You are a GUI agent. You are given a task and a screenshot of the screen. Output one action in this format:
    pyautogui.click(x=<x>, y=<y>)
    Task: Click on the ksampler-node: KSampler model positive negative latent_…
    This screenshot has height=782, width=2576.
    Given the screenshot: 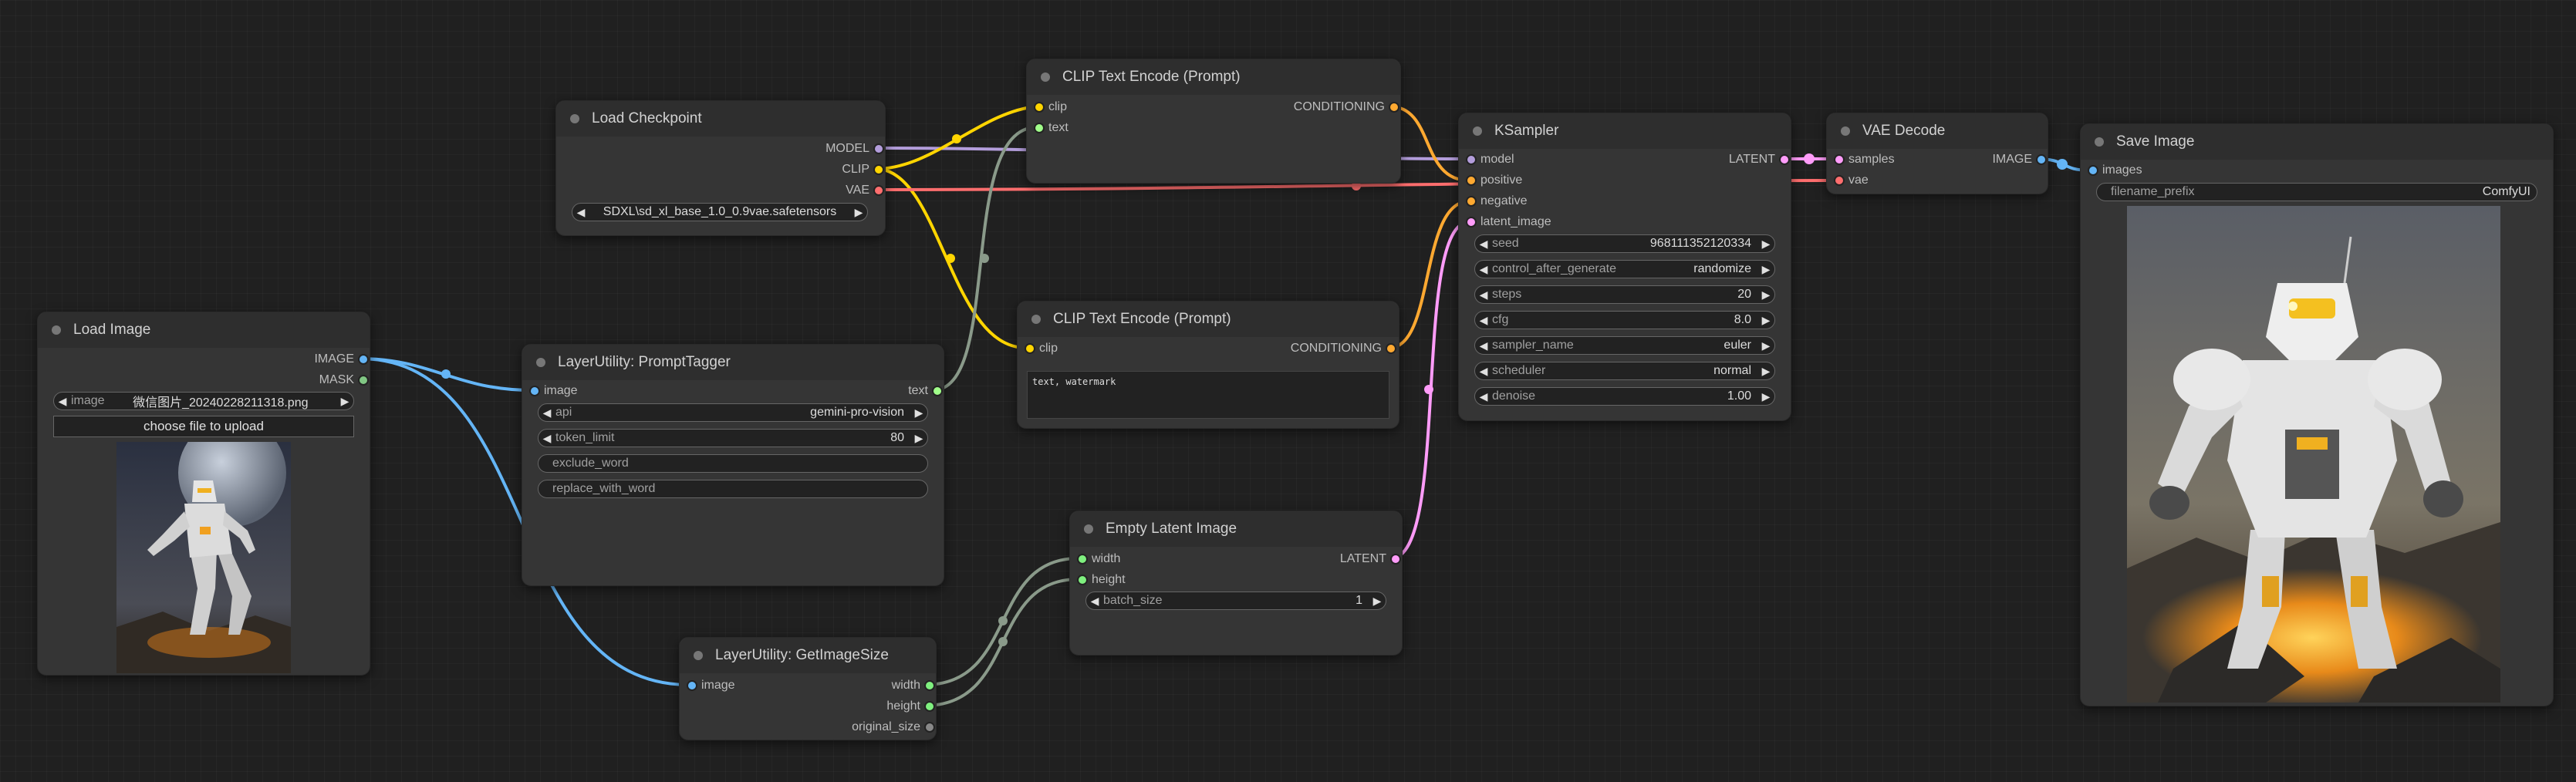 What is the action you would take?
    pyautogui.click(x=1625, y=267)
    